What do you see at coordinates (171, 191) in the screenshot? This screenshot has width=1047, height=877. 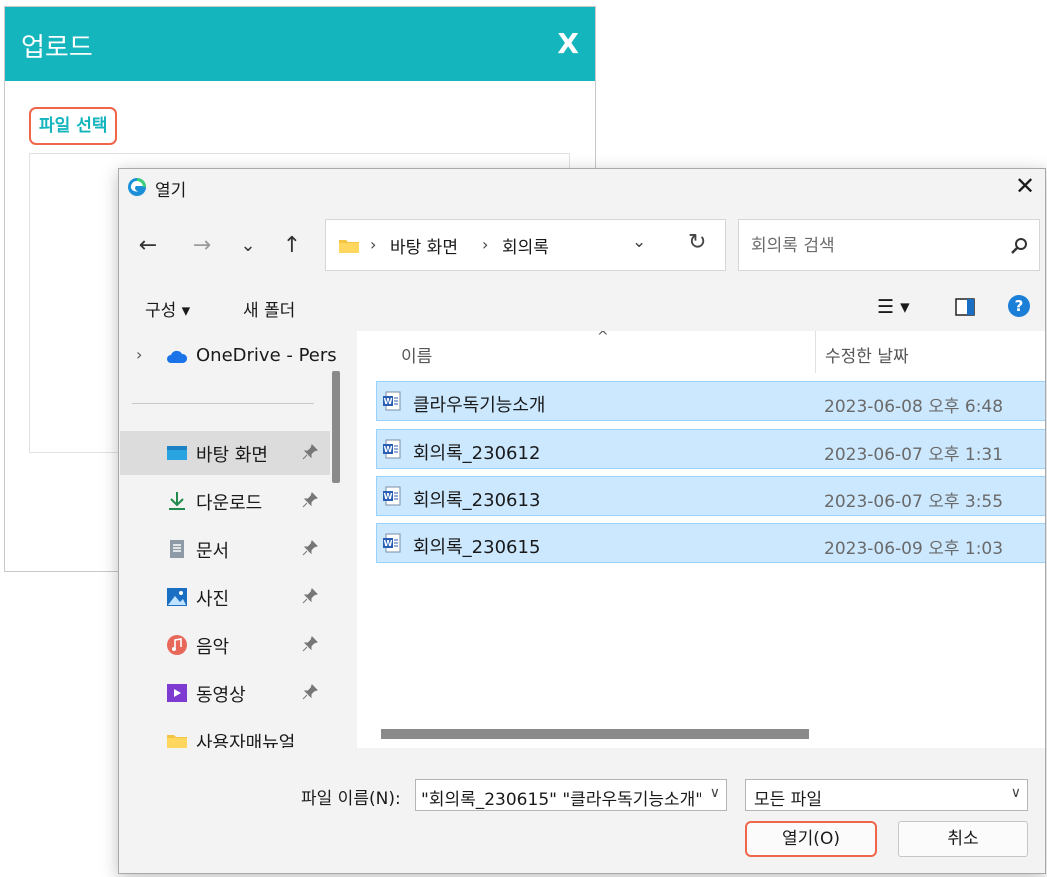 I see `dialog-title: 열기` at bounding box center [171, 191].